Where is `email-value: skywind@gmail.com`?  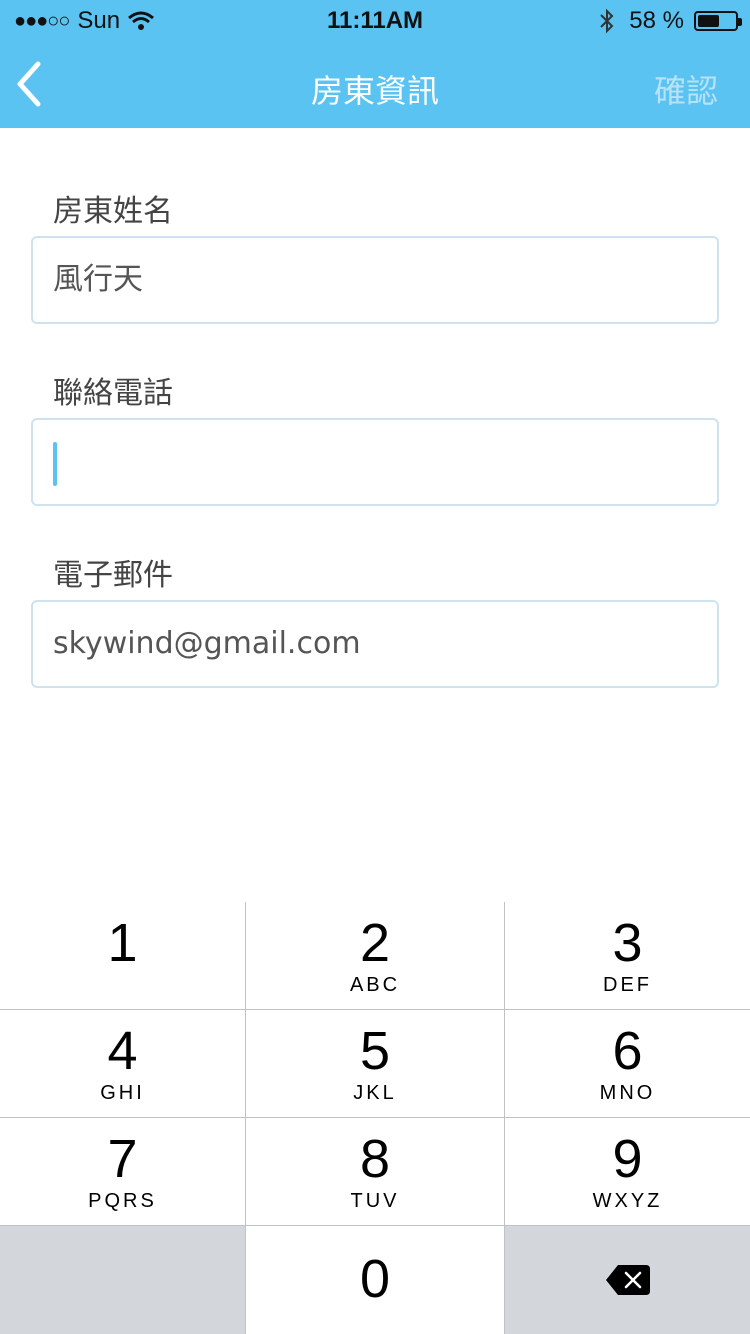
email-value: skywind@gmail.com is located at coordinates (207, 643).